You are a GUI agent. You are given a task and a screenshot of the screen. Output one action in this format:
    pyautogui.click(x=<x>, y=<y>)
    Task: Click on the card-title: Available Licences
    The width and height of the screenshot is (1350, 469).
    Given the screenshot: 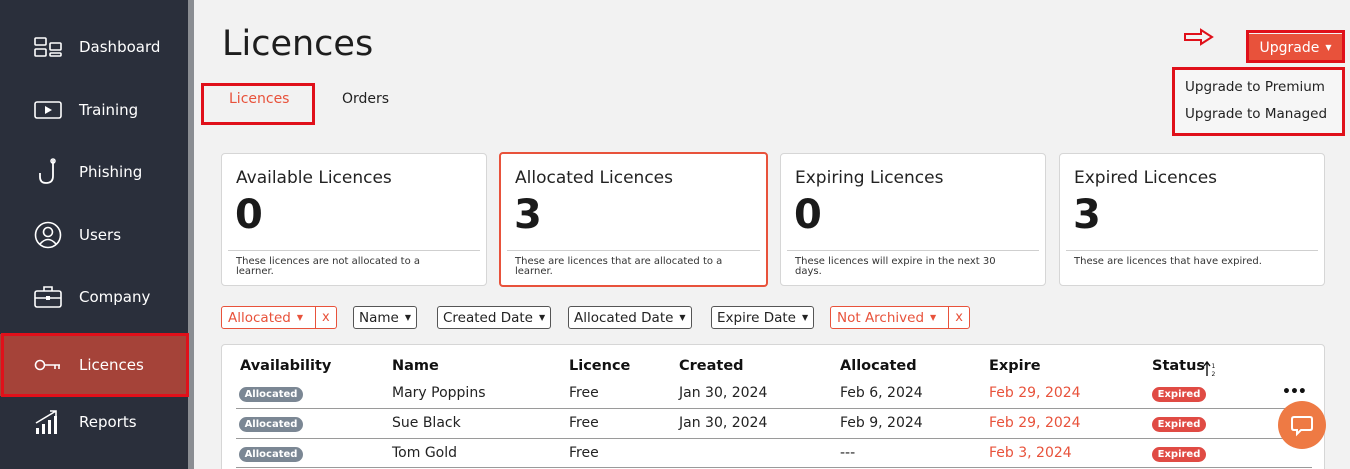 What is the action you would take?
    pyautogui.click(x=314, y=178)
    